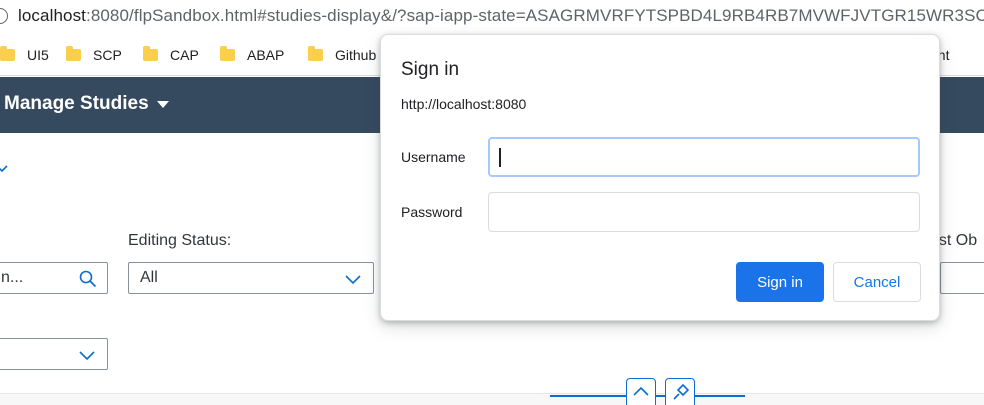  What do you see at coordinates (180, 240) in the screenshot?
I see `editing-status-label: Editing Status:` at bounding box center [180, 240].